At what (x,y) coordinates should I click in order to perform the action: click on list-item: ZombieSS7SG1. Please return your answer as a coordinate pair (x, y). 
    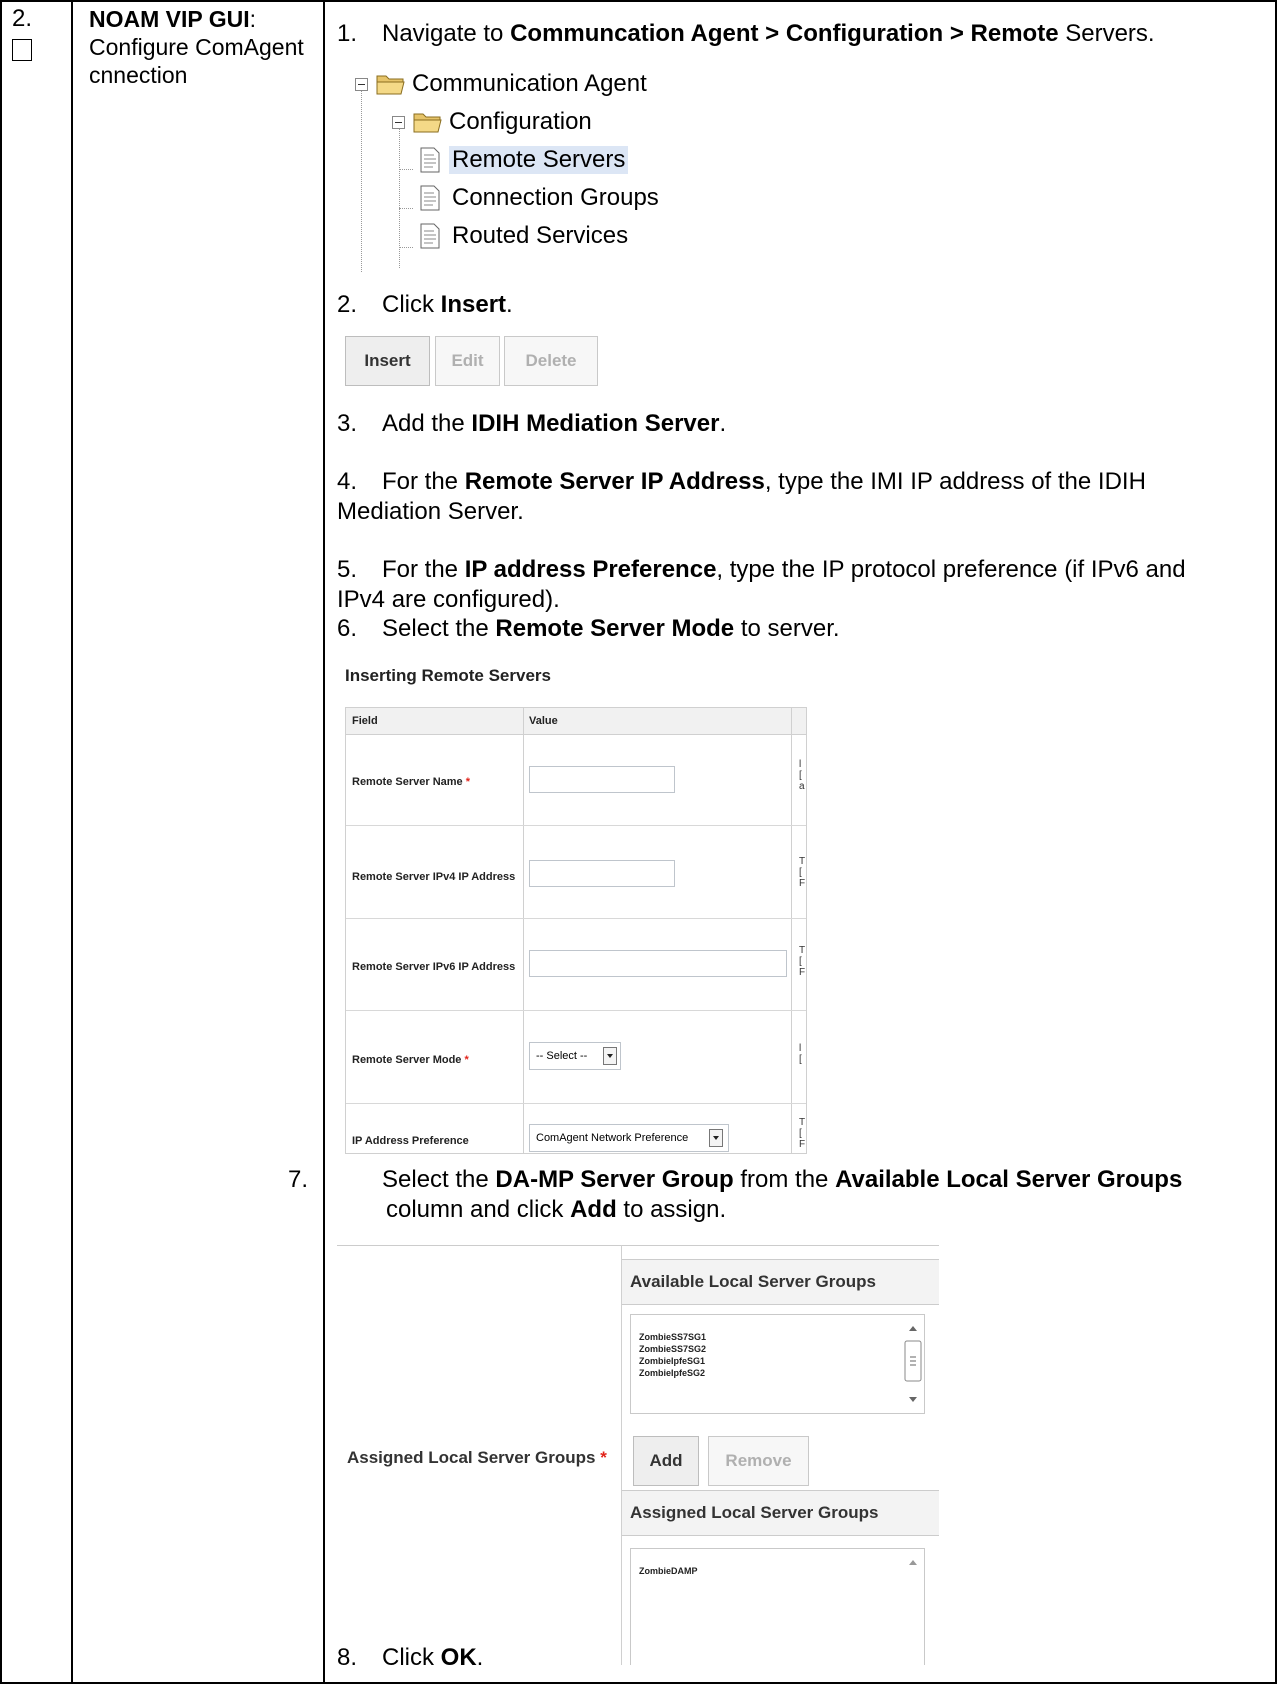
    Looking at the image, I should click on (672, 1337).